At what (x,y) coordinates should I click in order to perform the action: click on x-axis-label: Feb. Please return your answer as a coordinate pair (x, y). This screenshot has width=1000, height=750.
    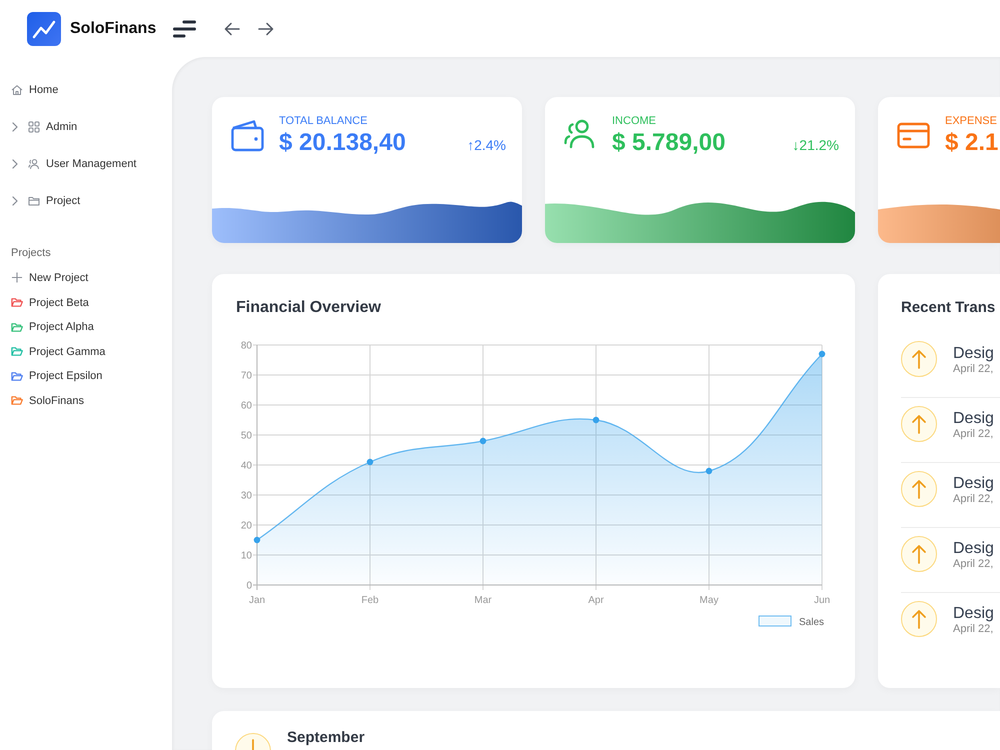
    Looking at the image, I should click on (370, 600).